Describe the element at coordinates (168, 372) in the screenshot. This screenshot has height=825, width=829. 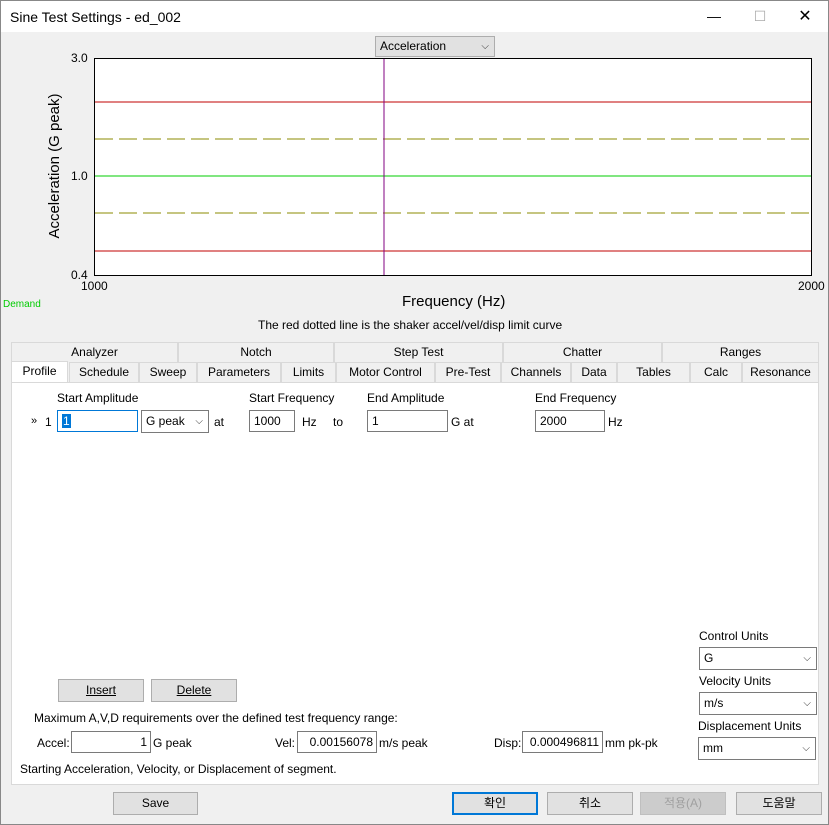
I see `tab-sweep: Sweep` at that location.